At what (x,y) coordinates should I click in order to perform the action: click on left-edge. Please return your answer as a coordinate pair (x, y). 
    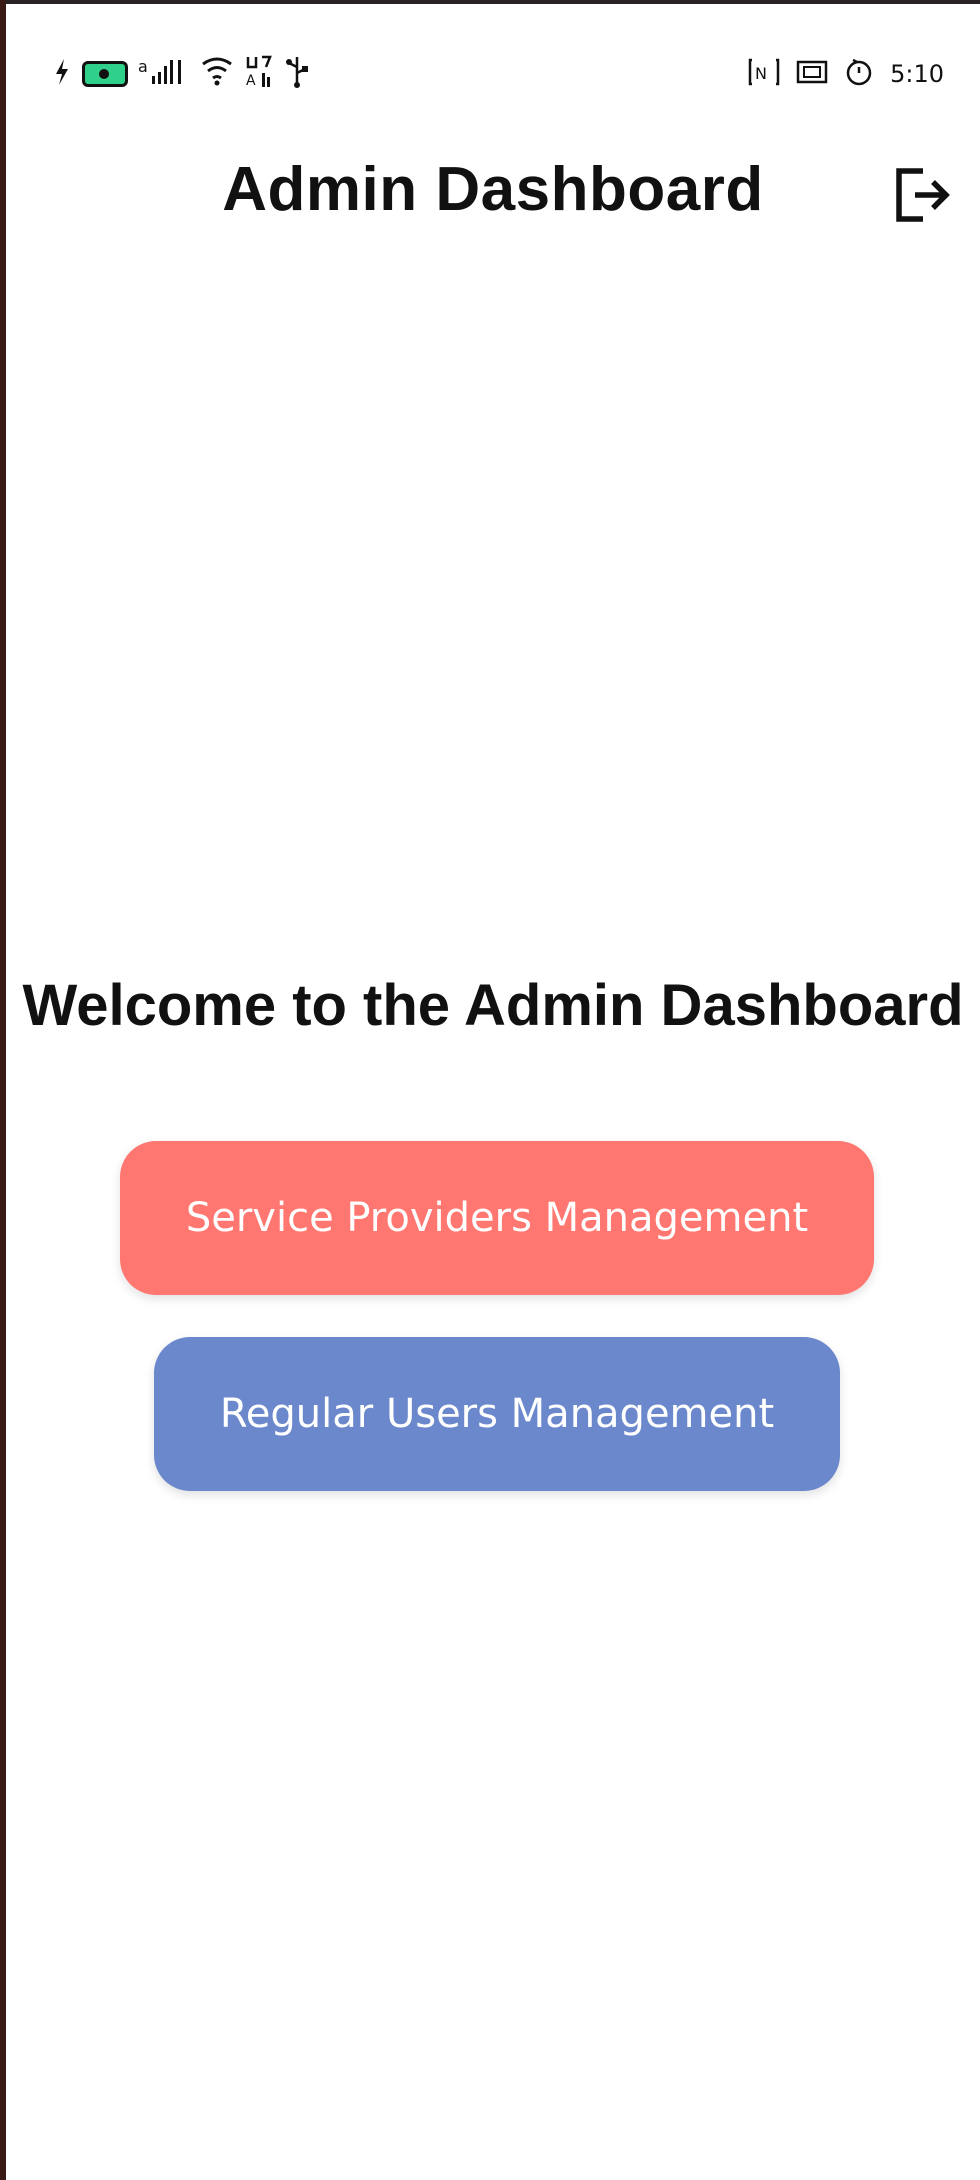
    Looking at the image, I should click on (3, 1090).